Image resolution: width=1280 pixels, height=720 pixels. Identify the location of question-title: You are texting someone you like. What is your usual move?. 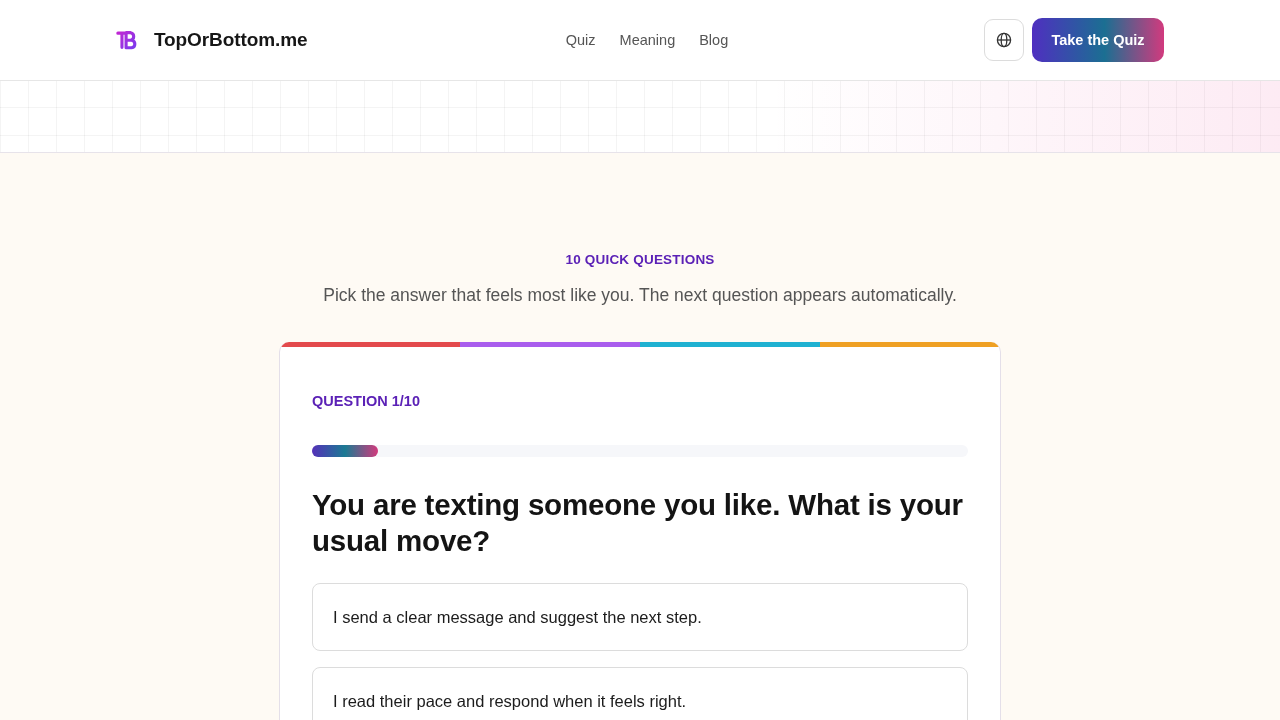
(638, 523).